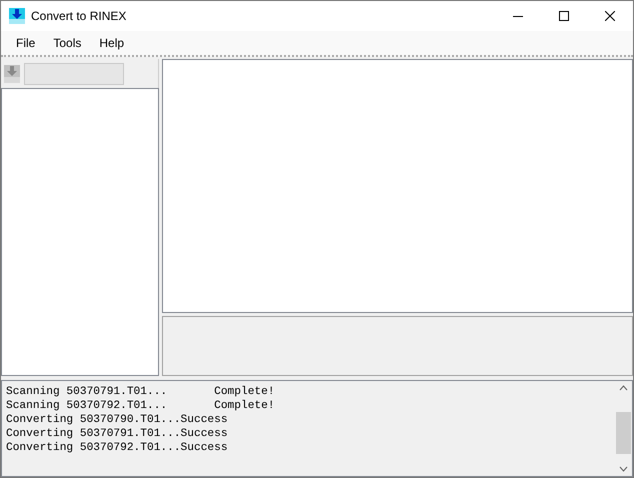  What do you see at coordinates (78, 16) in the screenshot?
I see `window-title: Convert to RINEX` at bounding box center [78, 16].